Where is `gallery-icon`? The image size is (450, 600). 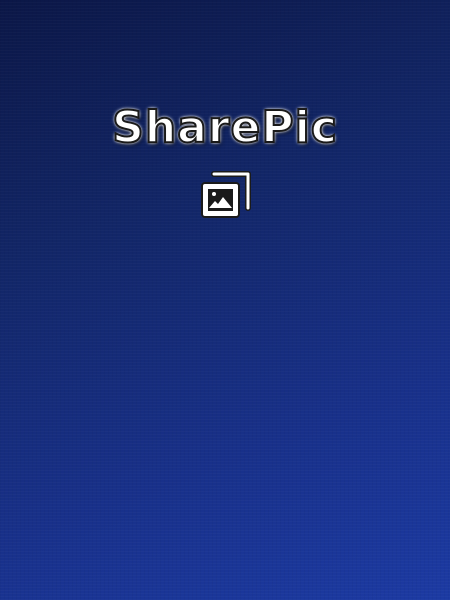 gallery-icon is located at coordinates (226, 194).